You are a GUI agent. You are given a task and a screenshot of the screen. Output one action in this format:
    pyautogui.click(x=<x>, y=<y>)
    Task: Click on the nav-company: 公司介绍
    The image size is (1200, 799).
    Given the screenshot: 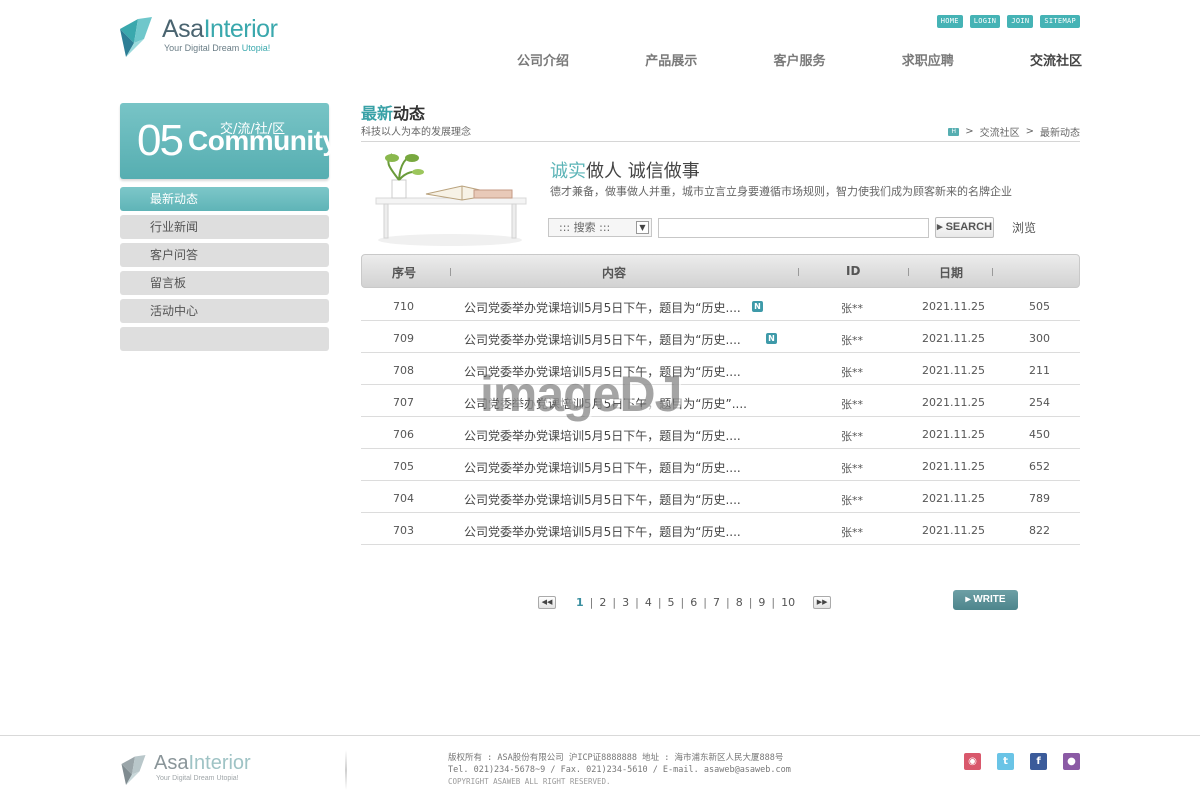 What is the action you would take?
    pyautogui.click(x=543, y=59)
    